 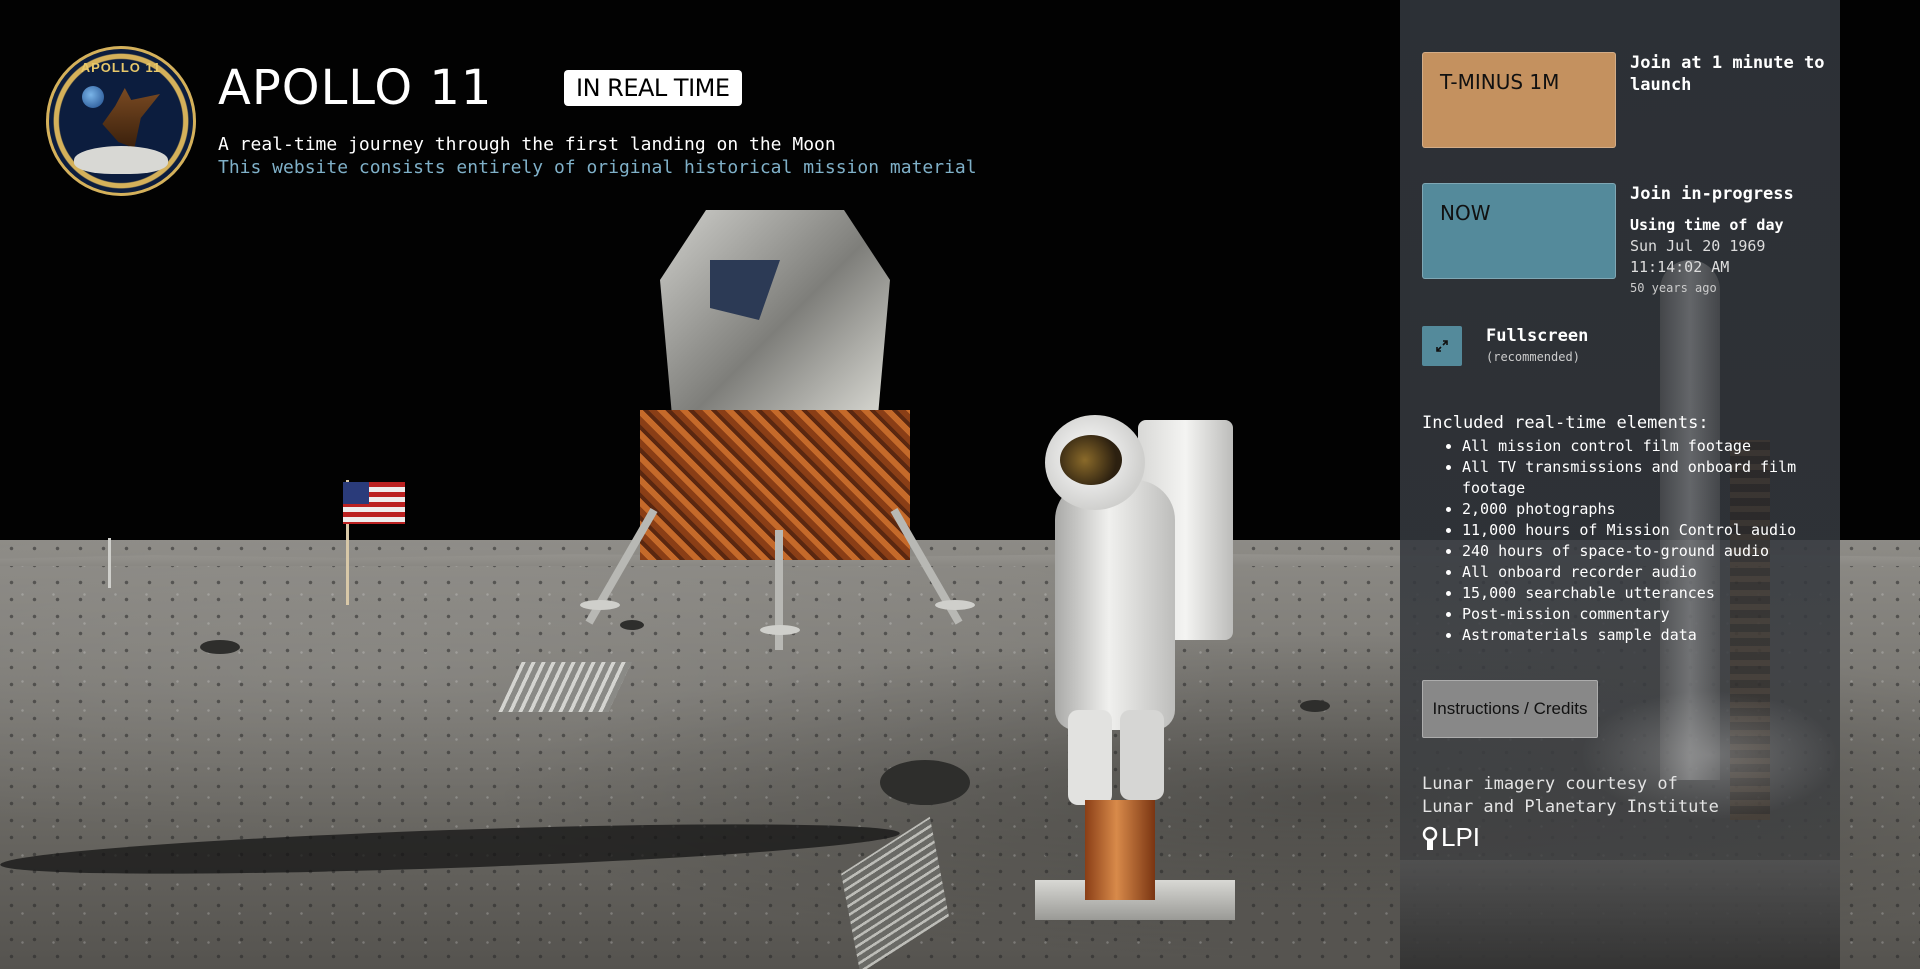 What do you see at coordinates (1091, 460) in the screenshot?
I see `visor` at bounding box center [1091, 460].